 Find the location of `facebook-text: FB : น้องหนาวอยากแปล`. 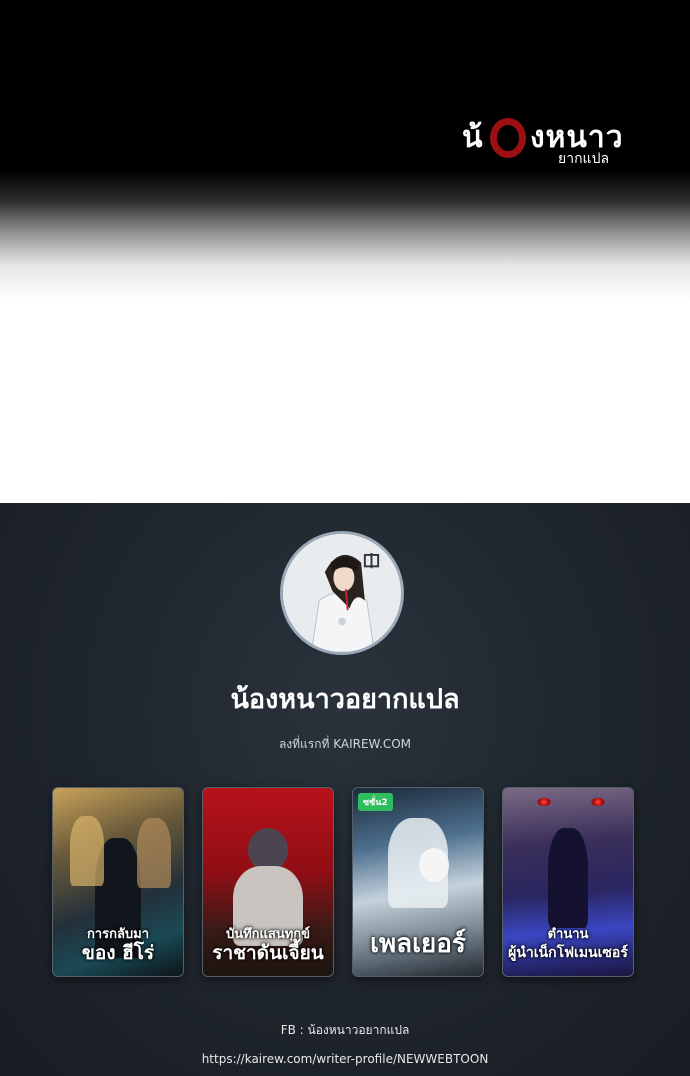

facebook-text: FB : น้องหนาวอยากแปล is located at coordinates (345, 1030).